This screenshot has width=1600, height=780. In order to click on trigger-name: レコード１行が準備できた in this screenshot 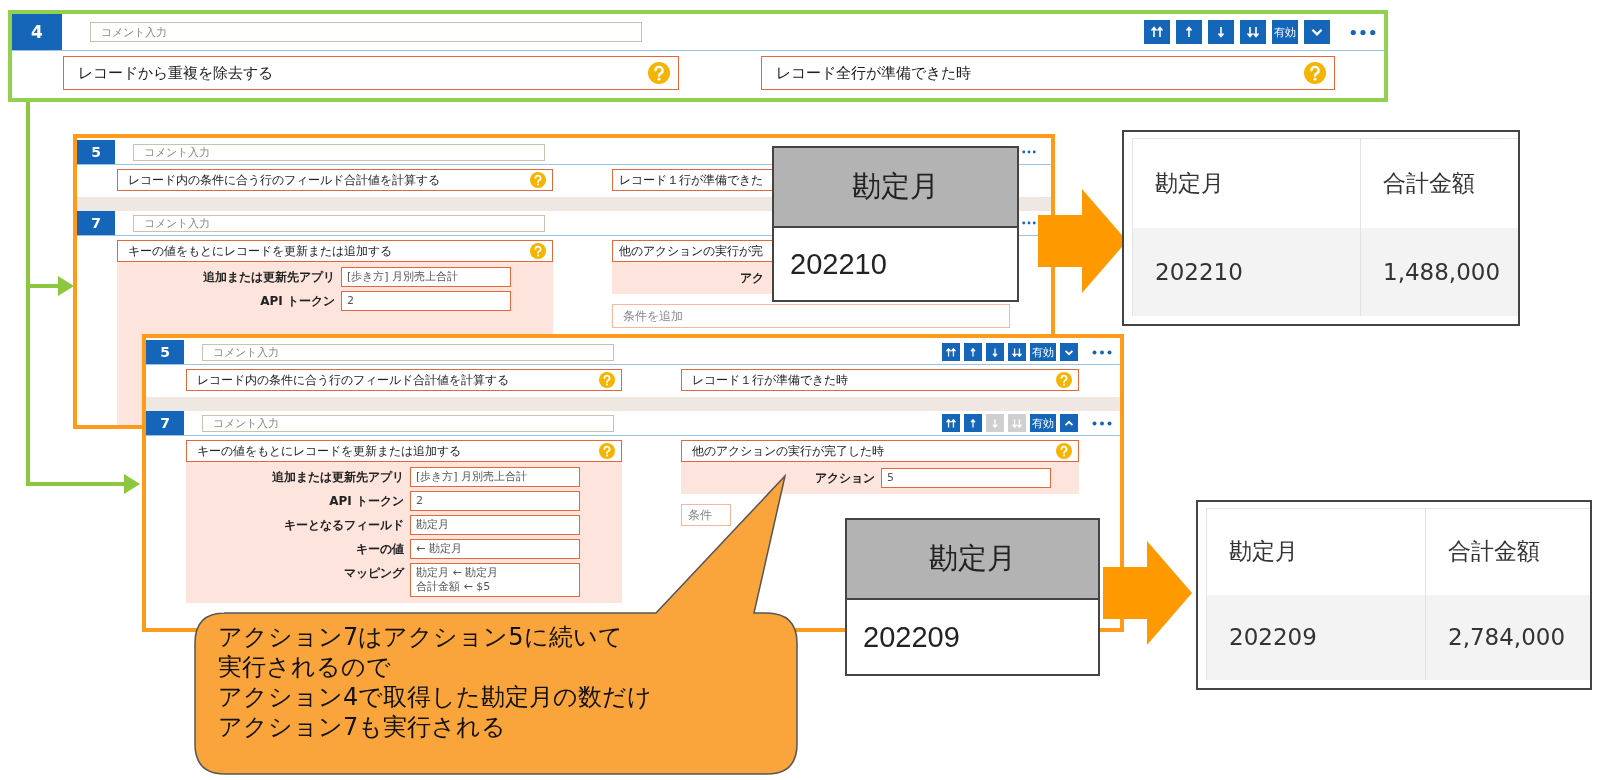, I will do `click(691, 180)`.